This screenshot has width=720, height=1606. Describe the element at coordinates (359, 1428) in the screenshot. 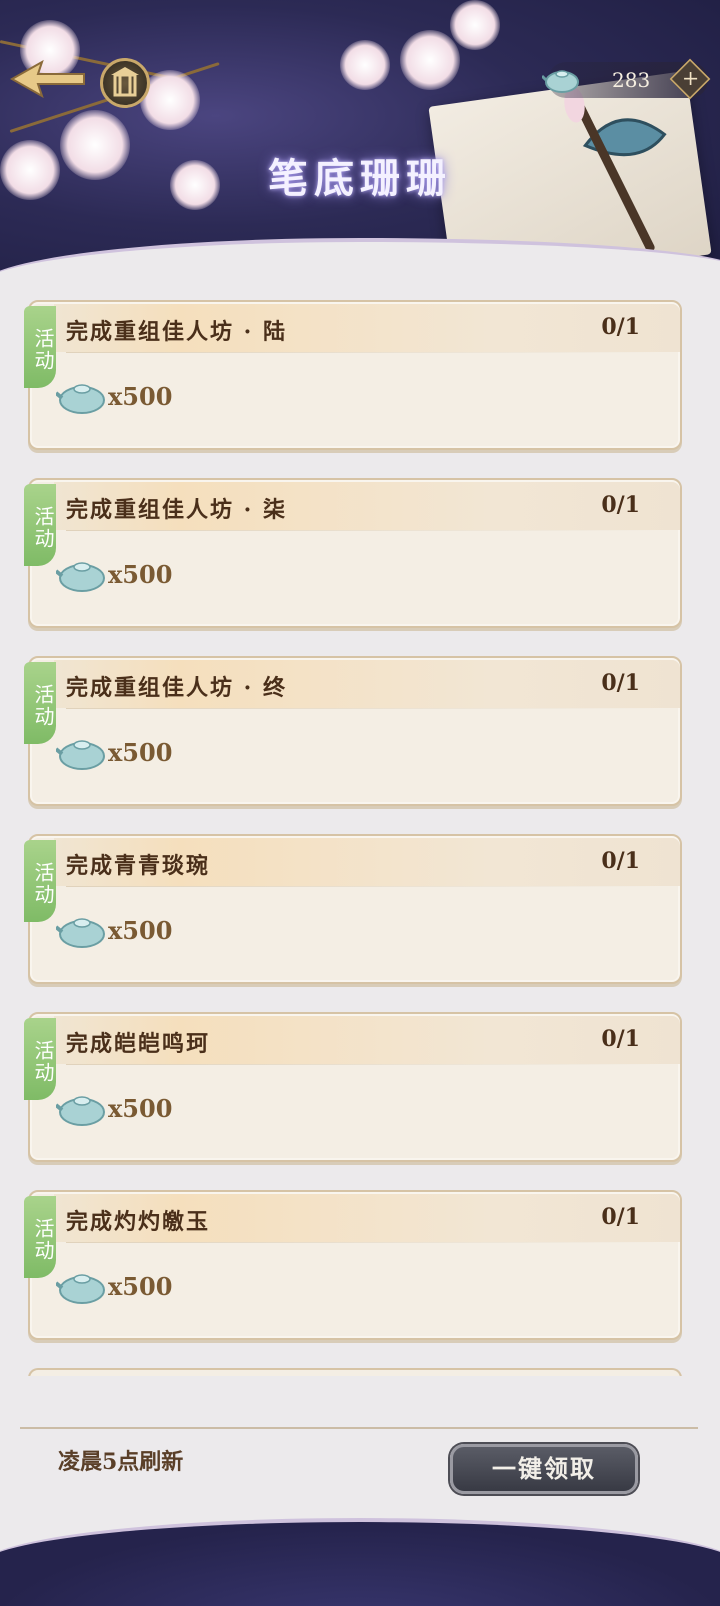

I see `footer-divider` at that location.